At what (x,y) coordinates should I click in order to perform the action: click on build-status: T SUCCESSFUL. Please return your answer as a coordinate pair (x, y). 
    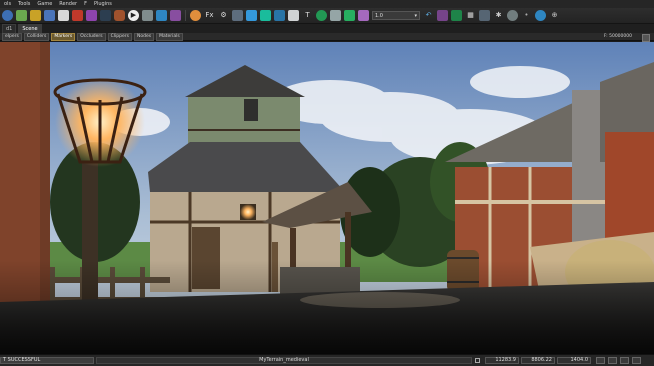
    Looking at the image, I should click on (47, 360).